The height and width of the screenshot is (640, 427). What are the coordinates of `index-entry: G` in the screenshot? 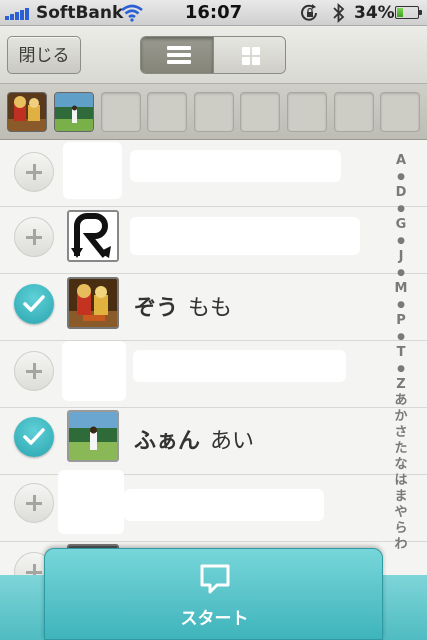 It's located at (401, 225).